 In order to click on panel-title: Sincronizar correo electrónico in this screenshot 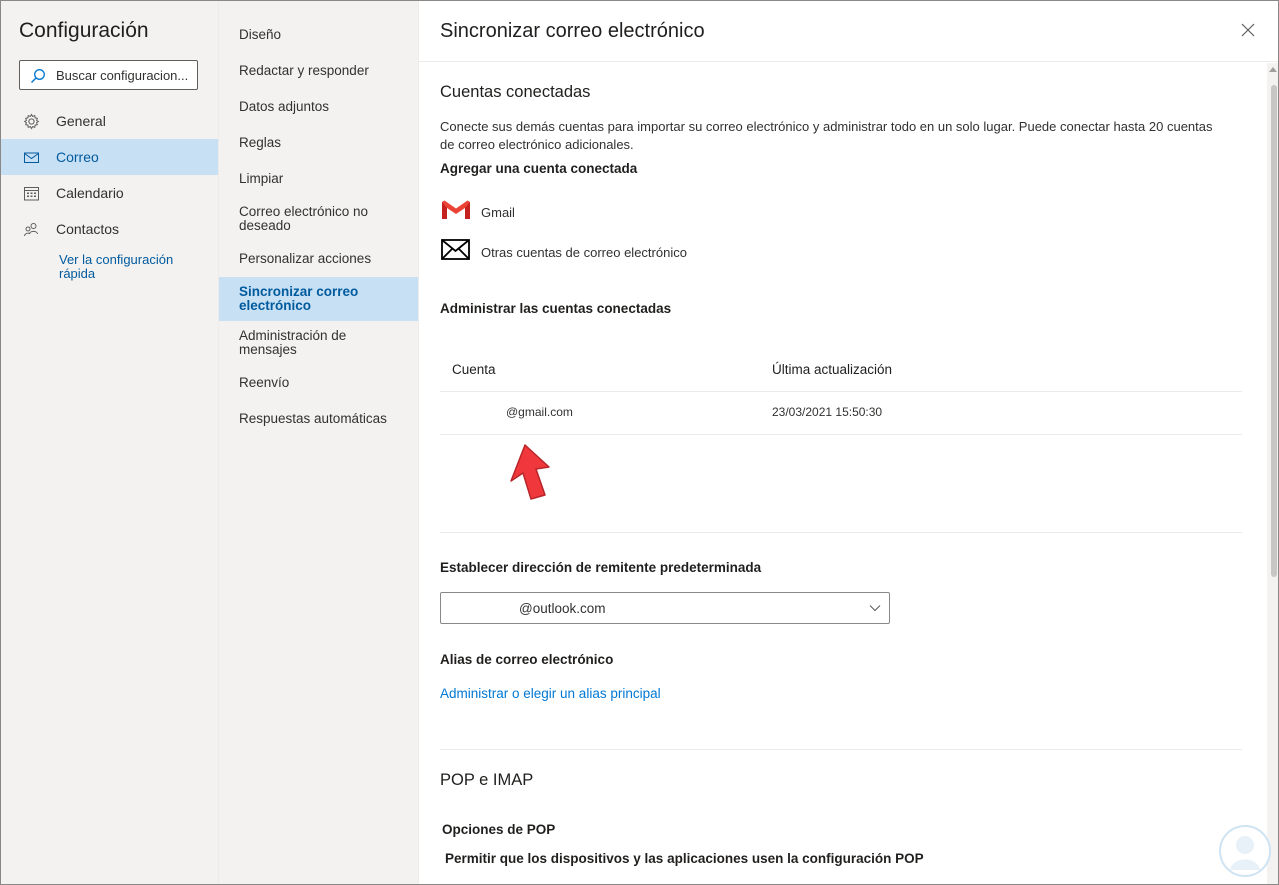, I will do `click(572, 31)`.